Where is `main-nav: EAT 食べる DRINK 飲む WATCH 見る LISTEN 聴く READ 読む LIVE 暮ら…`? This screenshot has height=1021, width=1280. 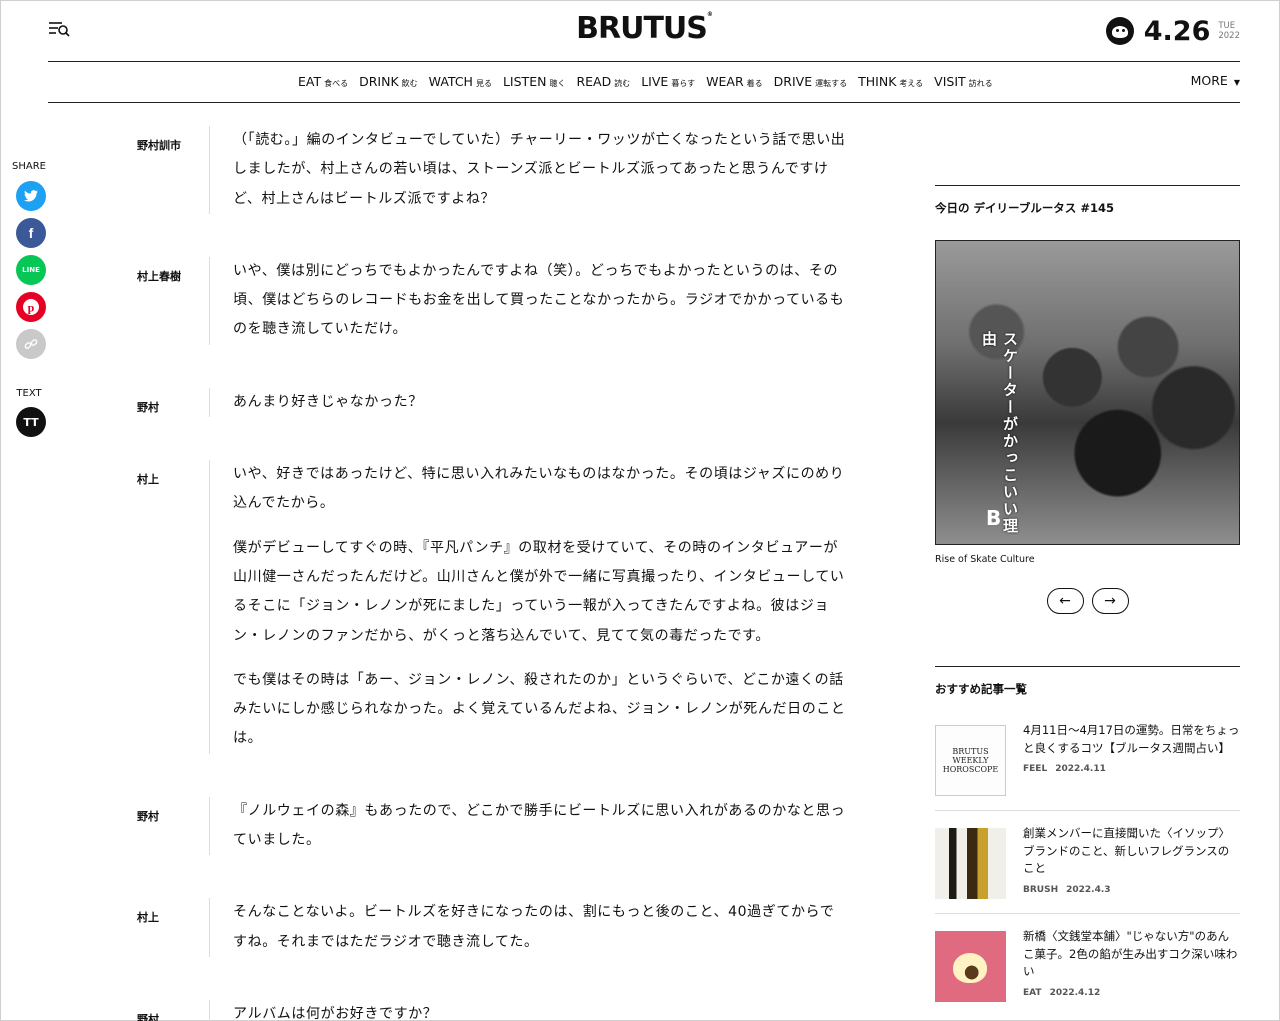 main-nav: EAT 食べる DRINK 飲む WATCH 見る LISTEN 聴く READ 読む LIVE 暮ら… is located at coordinates (644, 82).